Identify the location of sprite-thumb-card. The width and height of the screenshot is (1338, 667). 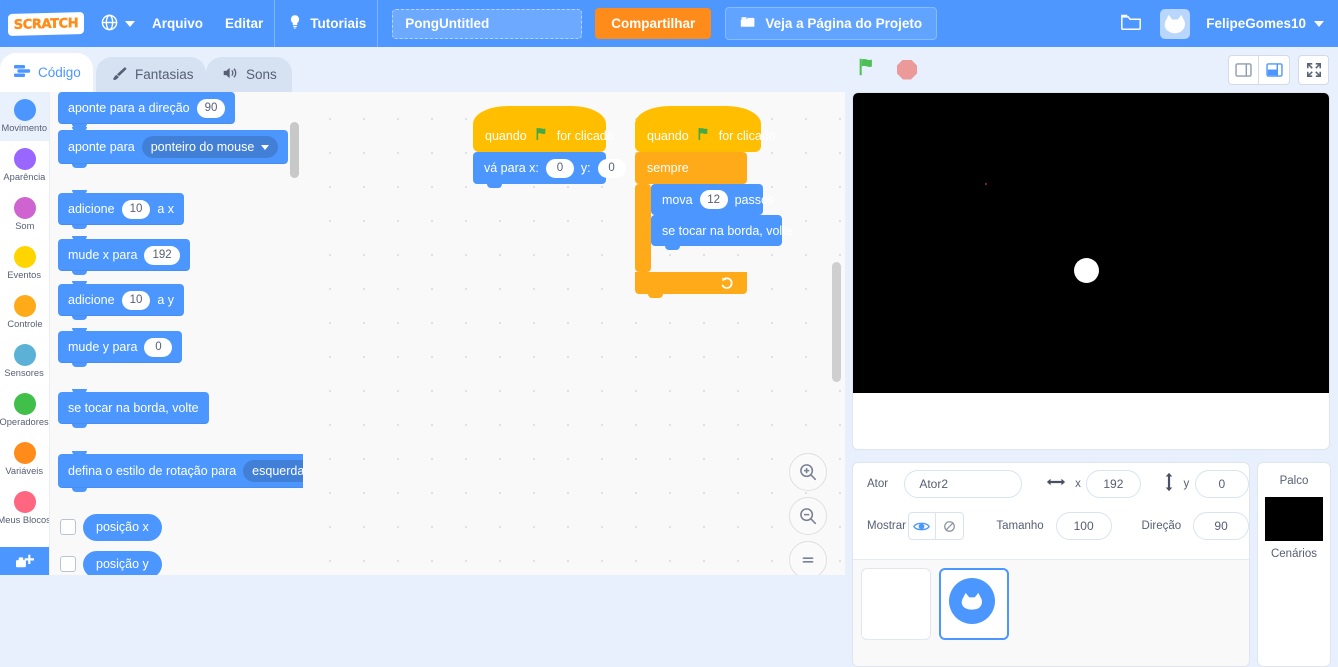
(896, 604).